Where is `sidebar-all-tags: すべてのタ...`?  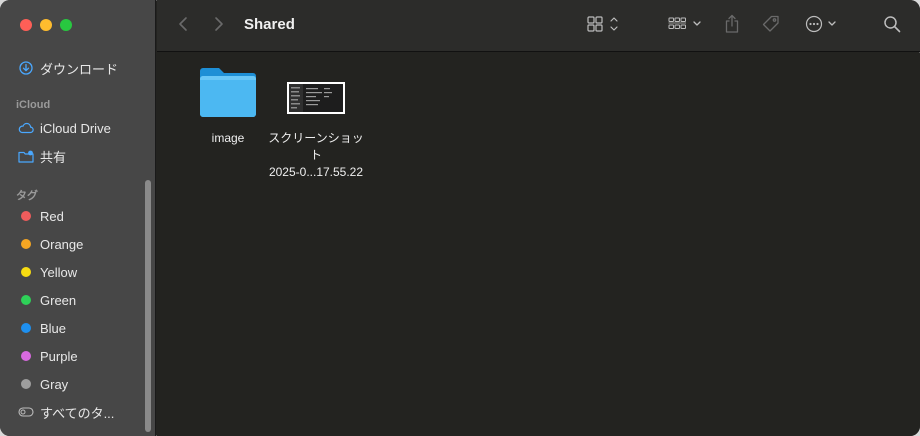 sidebar-all-tags: すべてのタ... is located at coordinates (66, 412).